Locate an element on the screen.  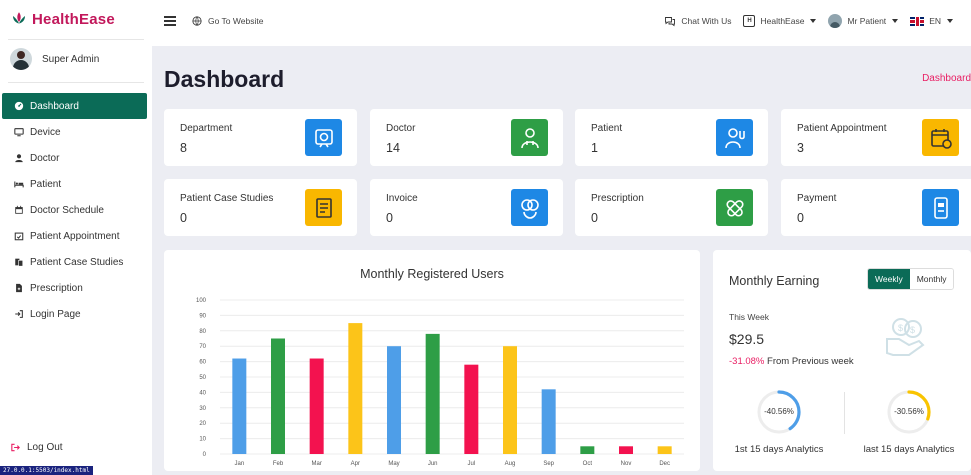
sidebar-item-patient-appointment: Patient Appointment is located at coordinates (74, 236).